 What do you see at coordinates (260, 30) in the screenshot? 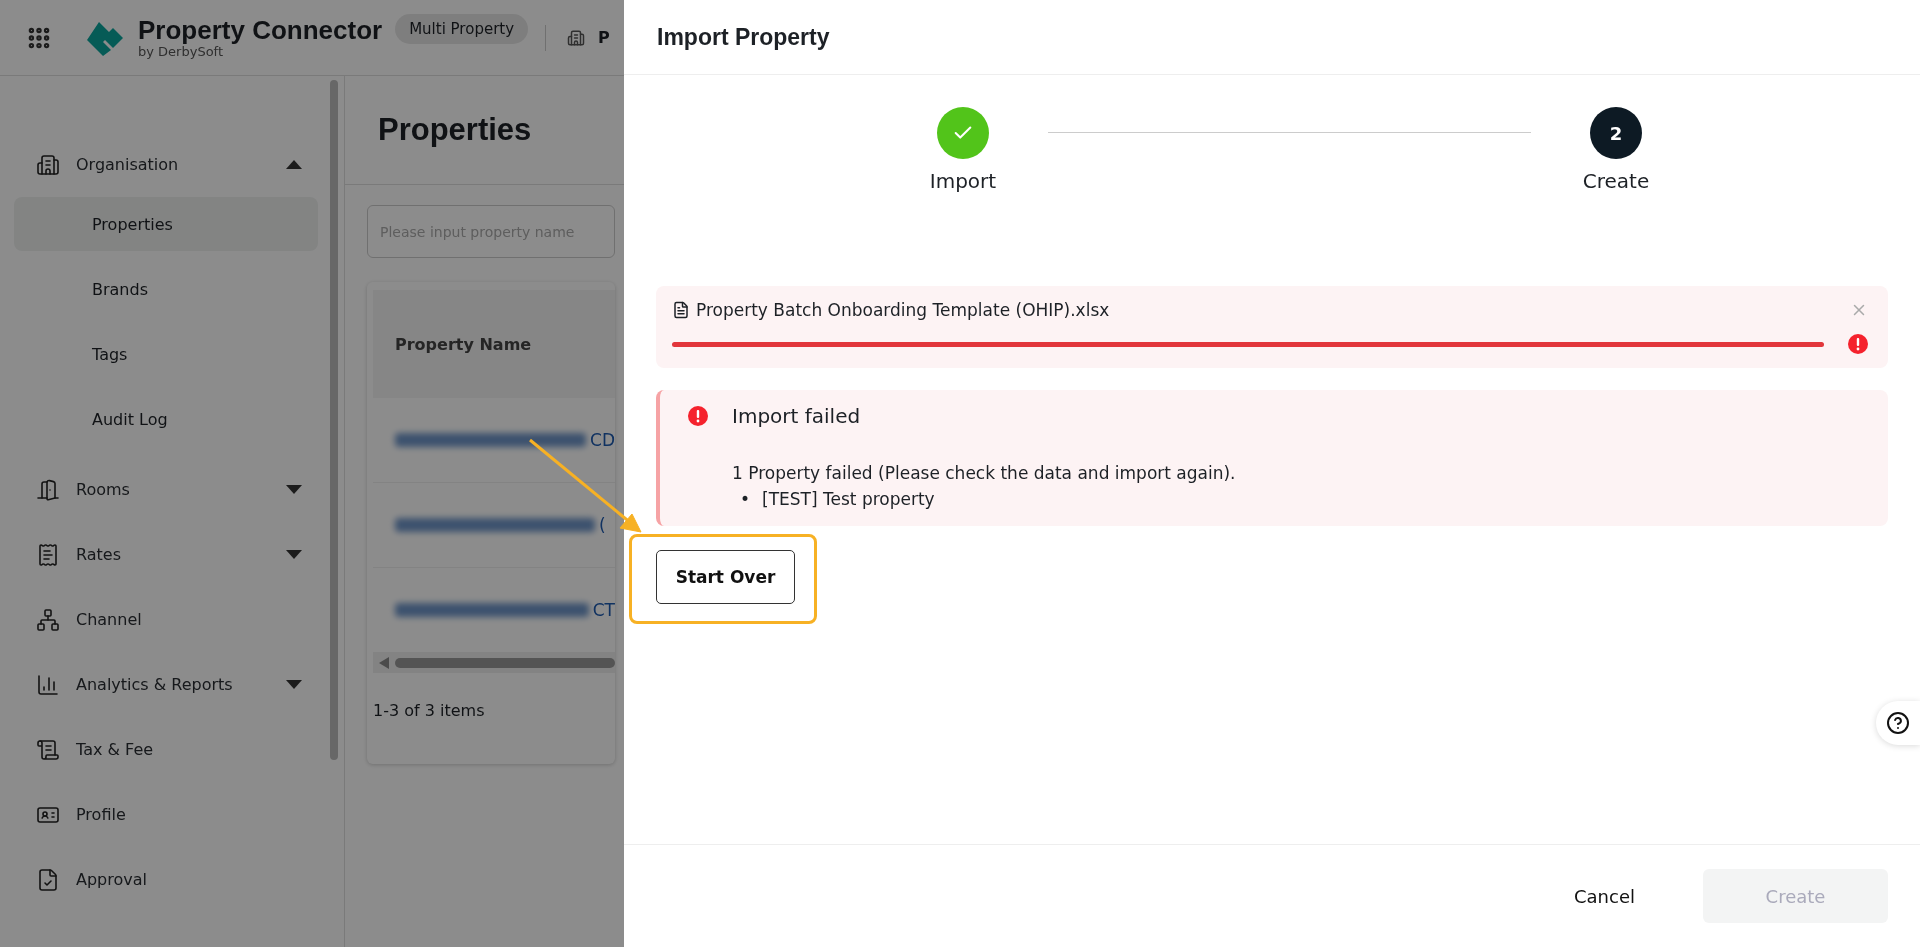
I see `app-title: Property Connector` at bounding box center [260, 30].